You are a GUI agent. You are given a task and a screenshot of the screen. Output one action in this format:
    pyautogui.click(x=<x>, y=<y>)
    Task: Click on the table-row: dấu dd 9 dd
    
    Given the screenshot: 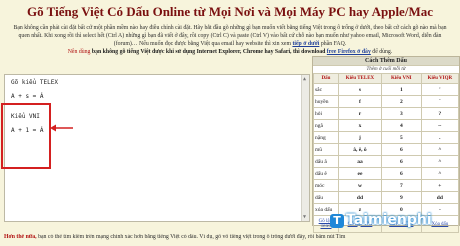 What is the action you would take?
    pyautogui.click(x=386, y=197)
    